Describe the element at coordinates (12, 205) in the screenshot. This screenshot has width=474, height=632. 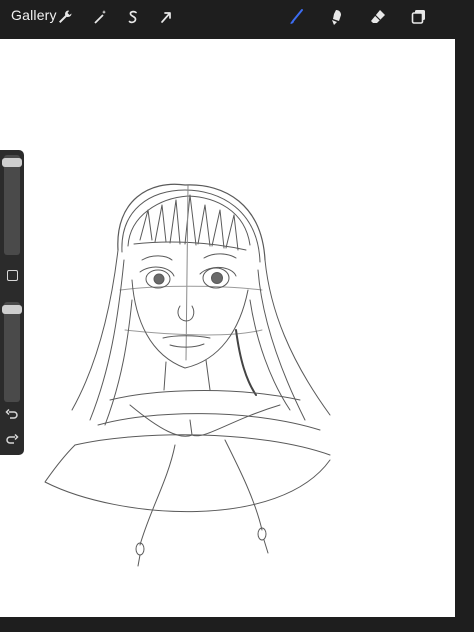
I see `brush-size-slider` at that location.